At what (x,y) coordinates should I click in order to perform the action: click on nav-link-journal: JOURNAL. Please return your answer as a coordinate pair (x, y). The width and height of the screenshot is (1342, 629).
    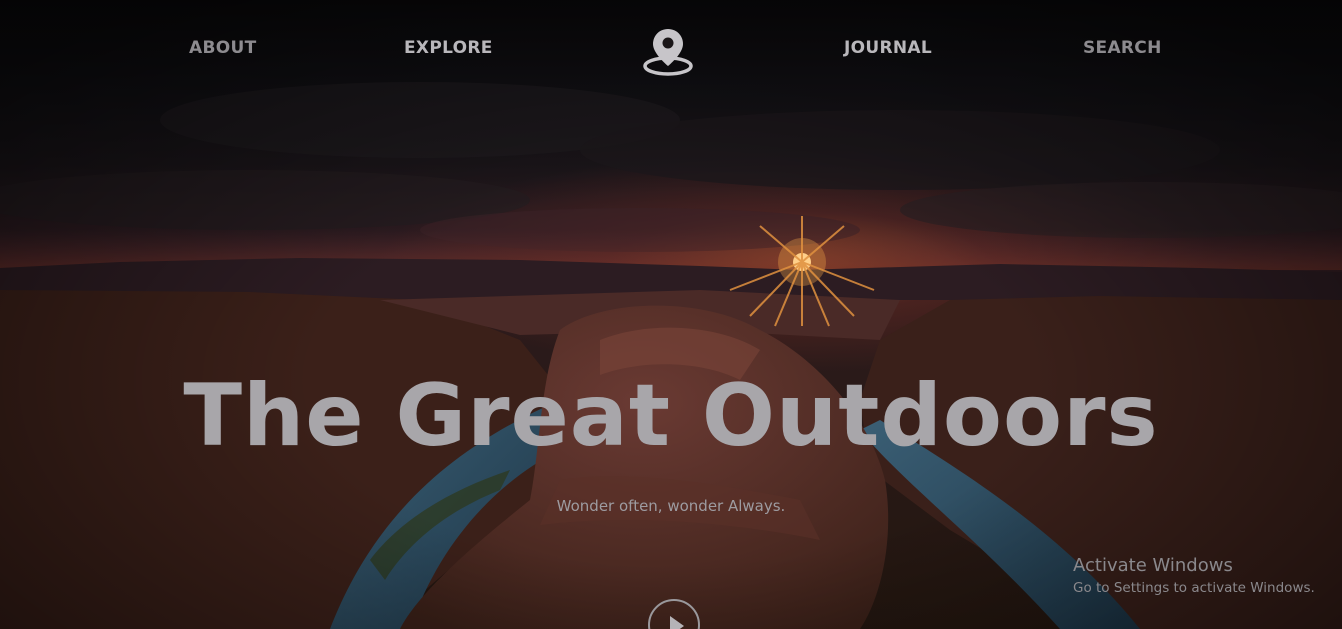
    Looking at the image, I should click on (888, 48).